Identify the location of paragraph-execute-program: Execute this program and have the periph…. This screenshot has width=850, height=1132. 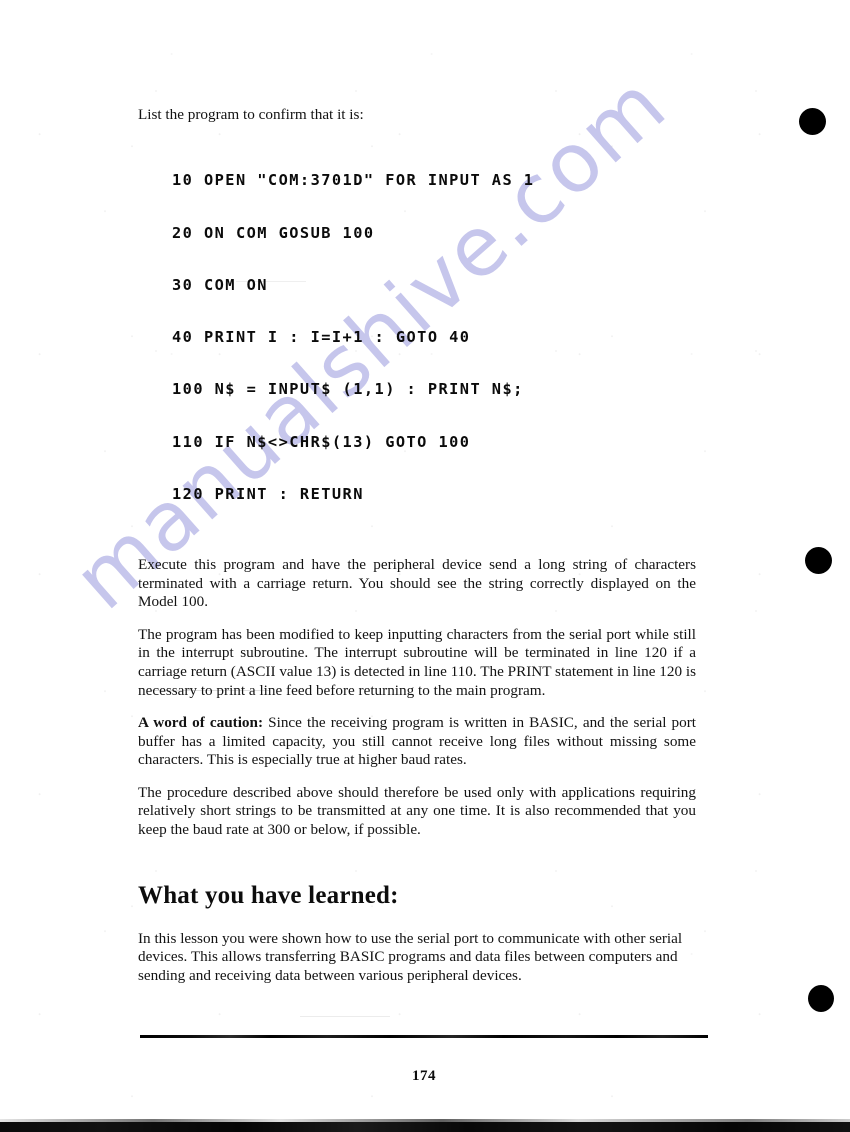
(417, 583).